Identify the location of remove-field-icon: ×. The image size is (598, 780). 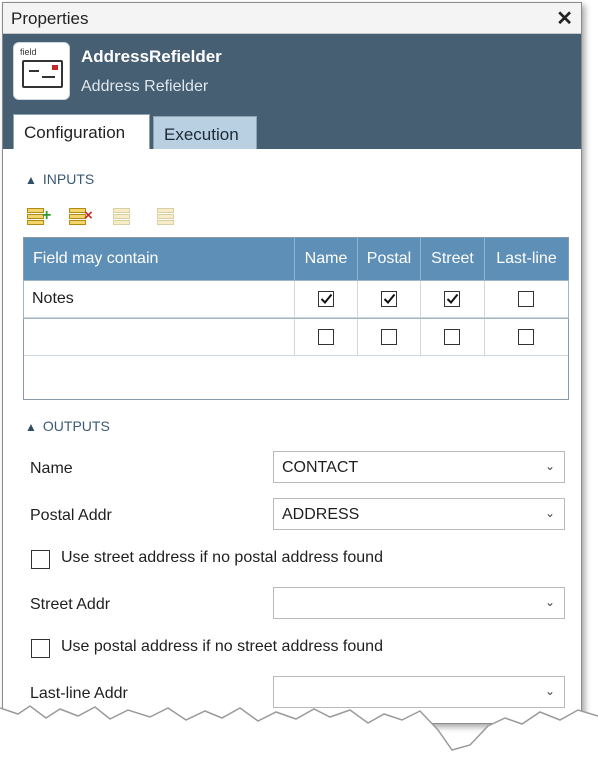
(81, 218).